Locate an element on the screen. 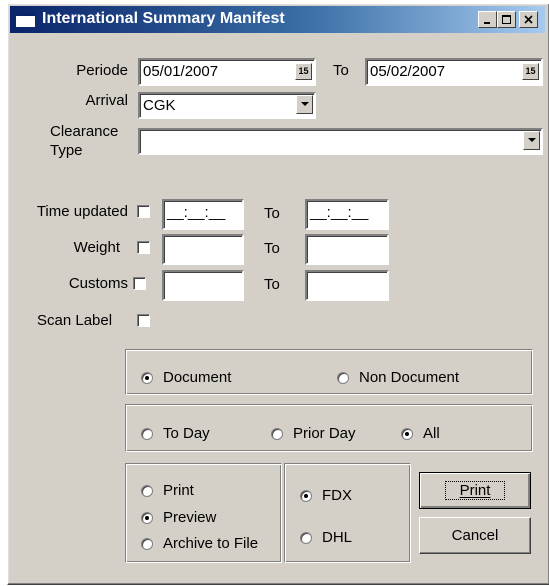 The width and height of the screenshot is (549, 586). clearance-type-select is located at coordinates (340, 141).